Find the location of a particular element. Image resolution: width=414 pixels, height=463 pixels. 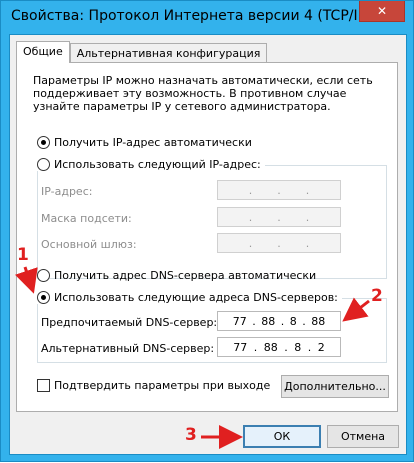

validate-label: Подтвердить параметры при выходе is located at coordinates (162, 385).